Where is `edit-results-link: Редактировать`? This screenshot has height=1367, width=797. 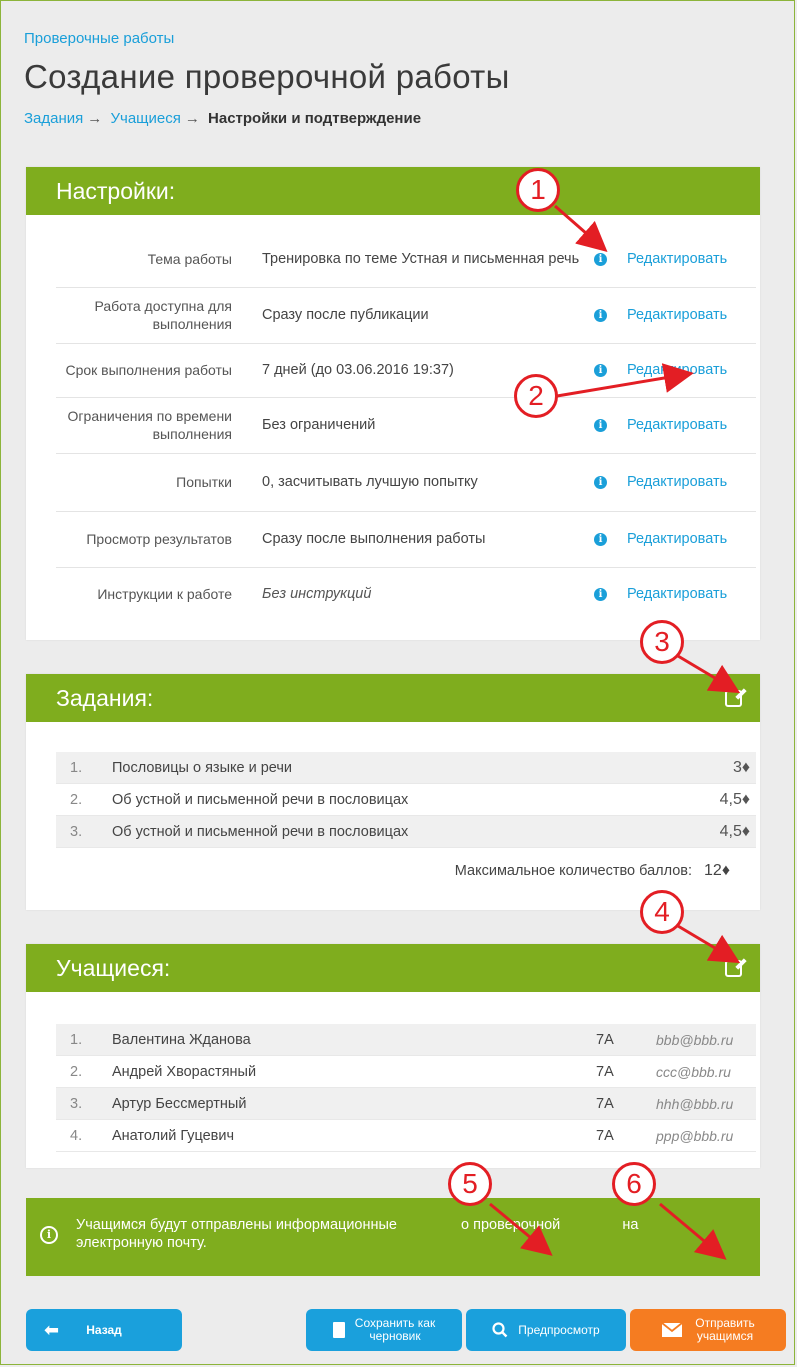 edit-results-link: Редактировать is located at coordinates (677, 539).